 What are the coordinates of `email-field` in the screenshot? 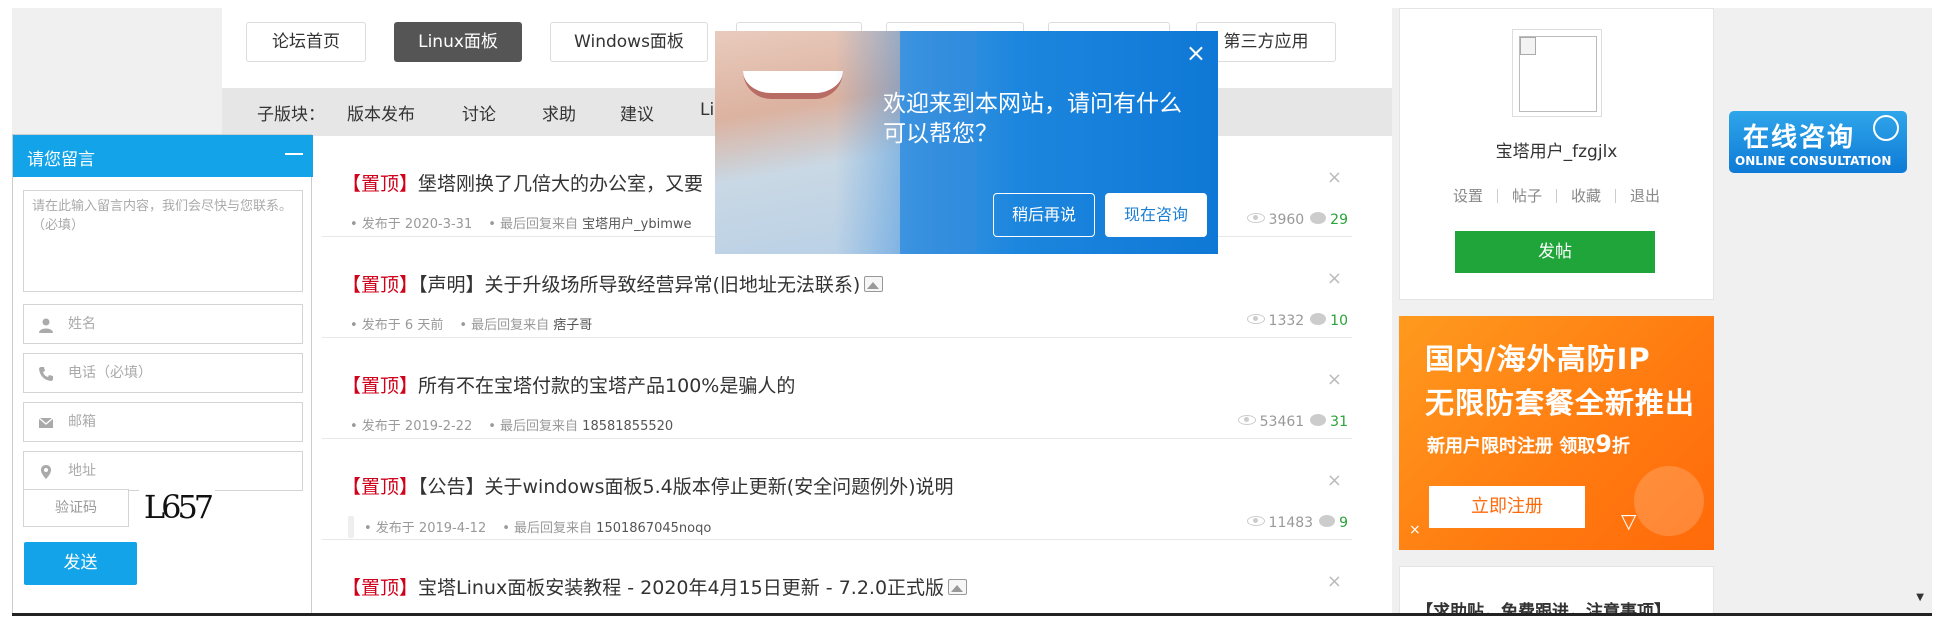 It's located at (163, 422).